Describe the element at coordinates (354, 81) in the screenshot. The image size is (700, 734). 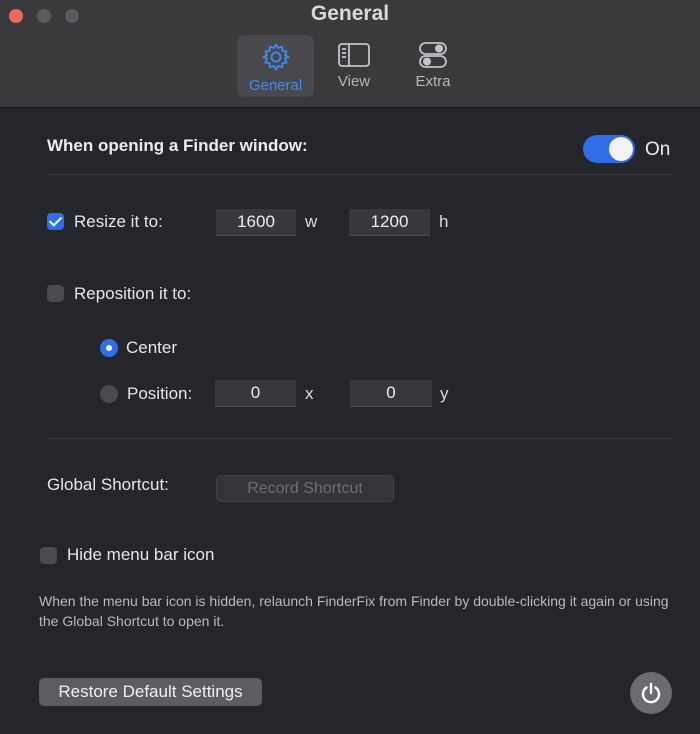
I see `tab-label: View` at that location.